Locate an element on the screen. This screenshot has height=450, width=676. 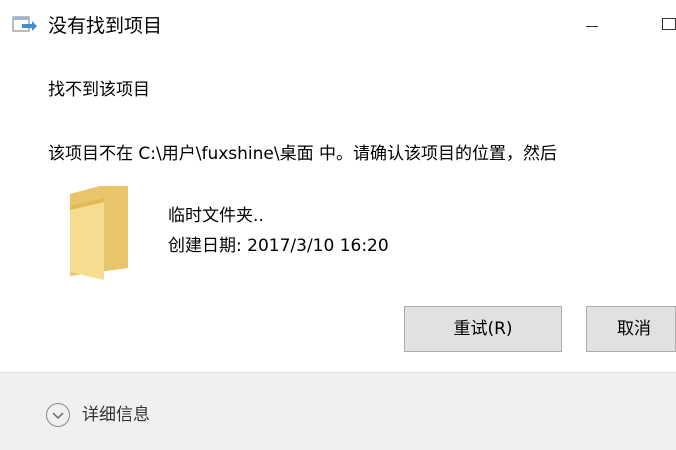
maximize-button is located at coordinates (656, 25).